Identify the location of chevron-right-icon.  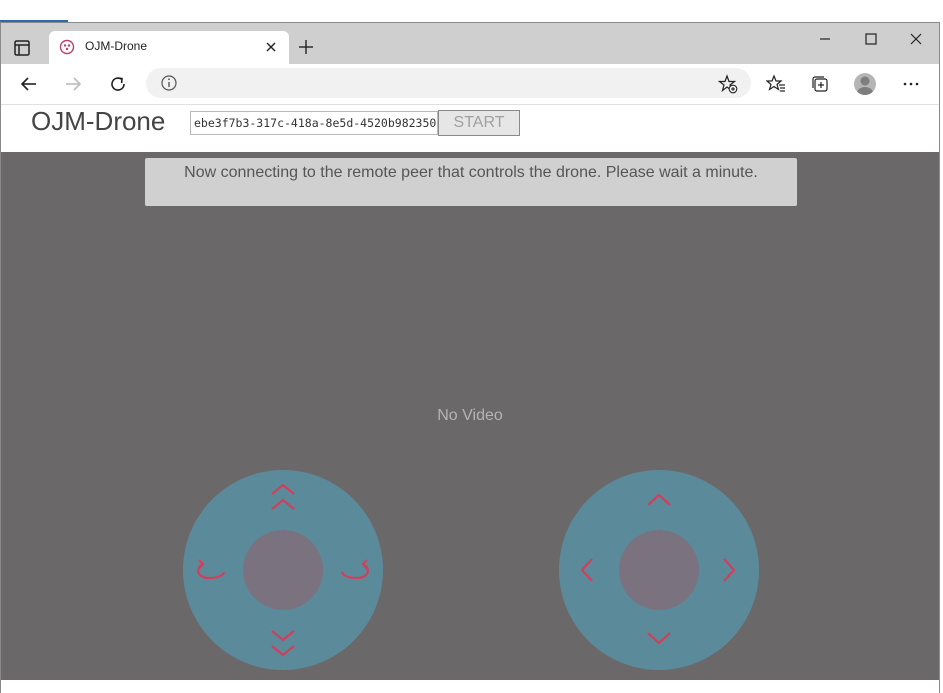
(729, 570).